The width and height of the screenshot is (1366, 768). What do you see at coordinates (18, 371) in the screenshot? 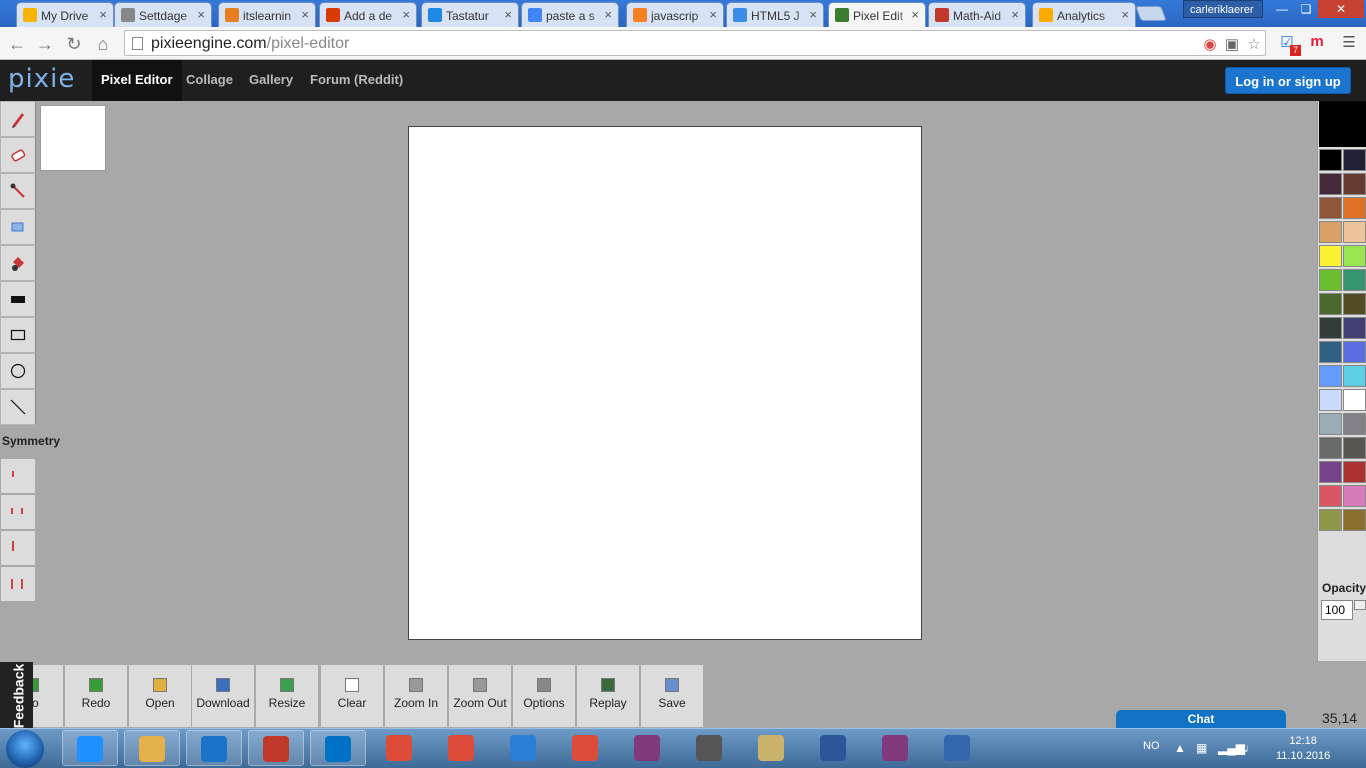
I see `circle-tool` at bounding box center [18, 371].